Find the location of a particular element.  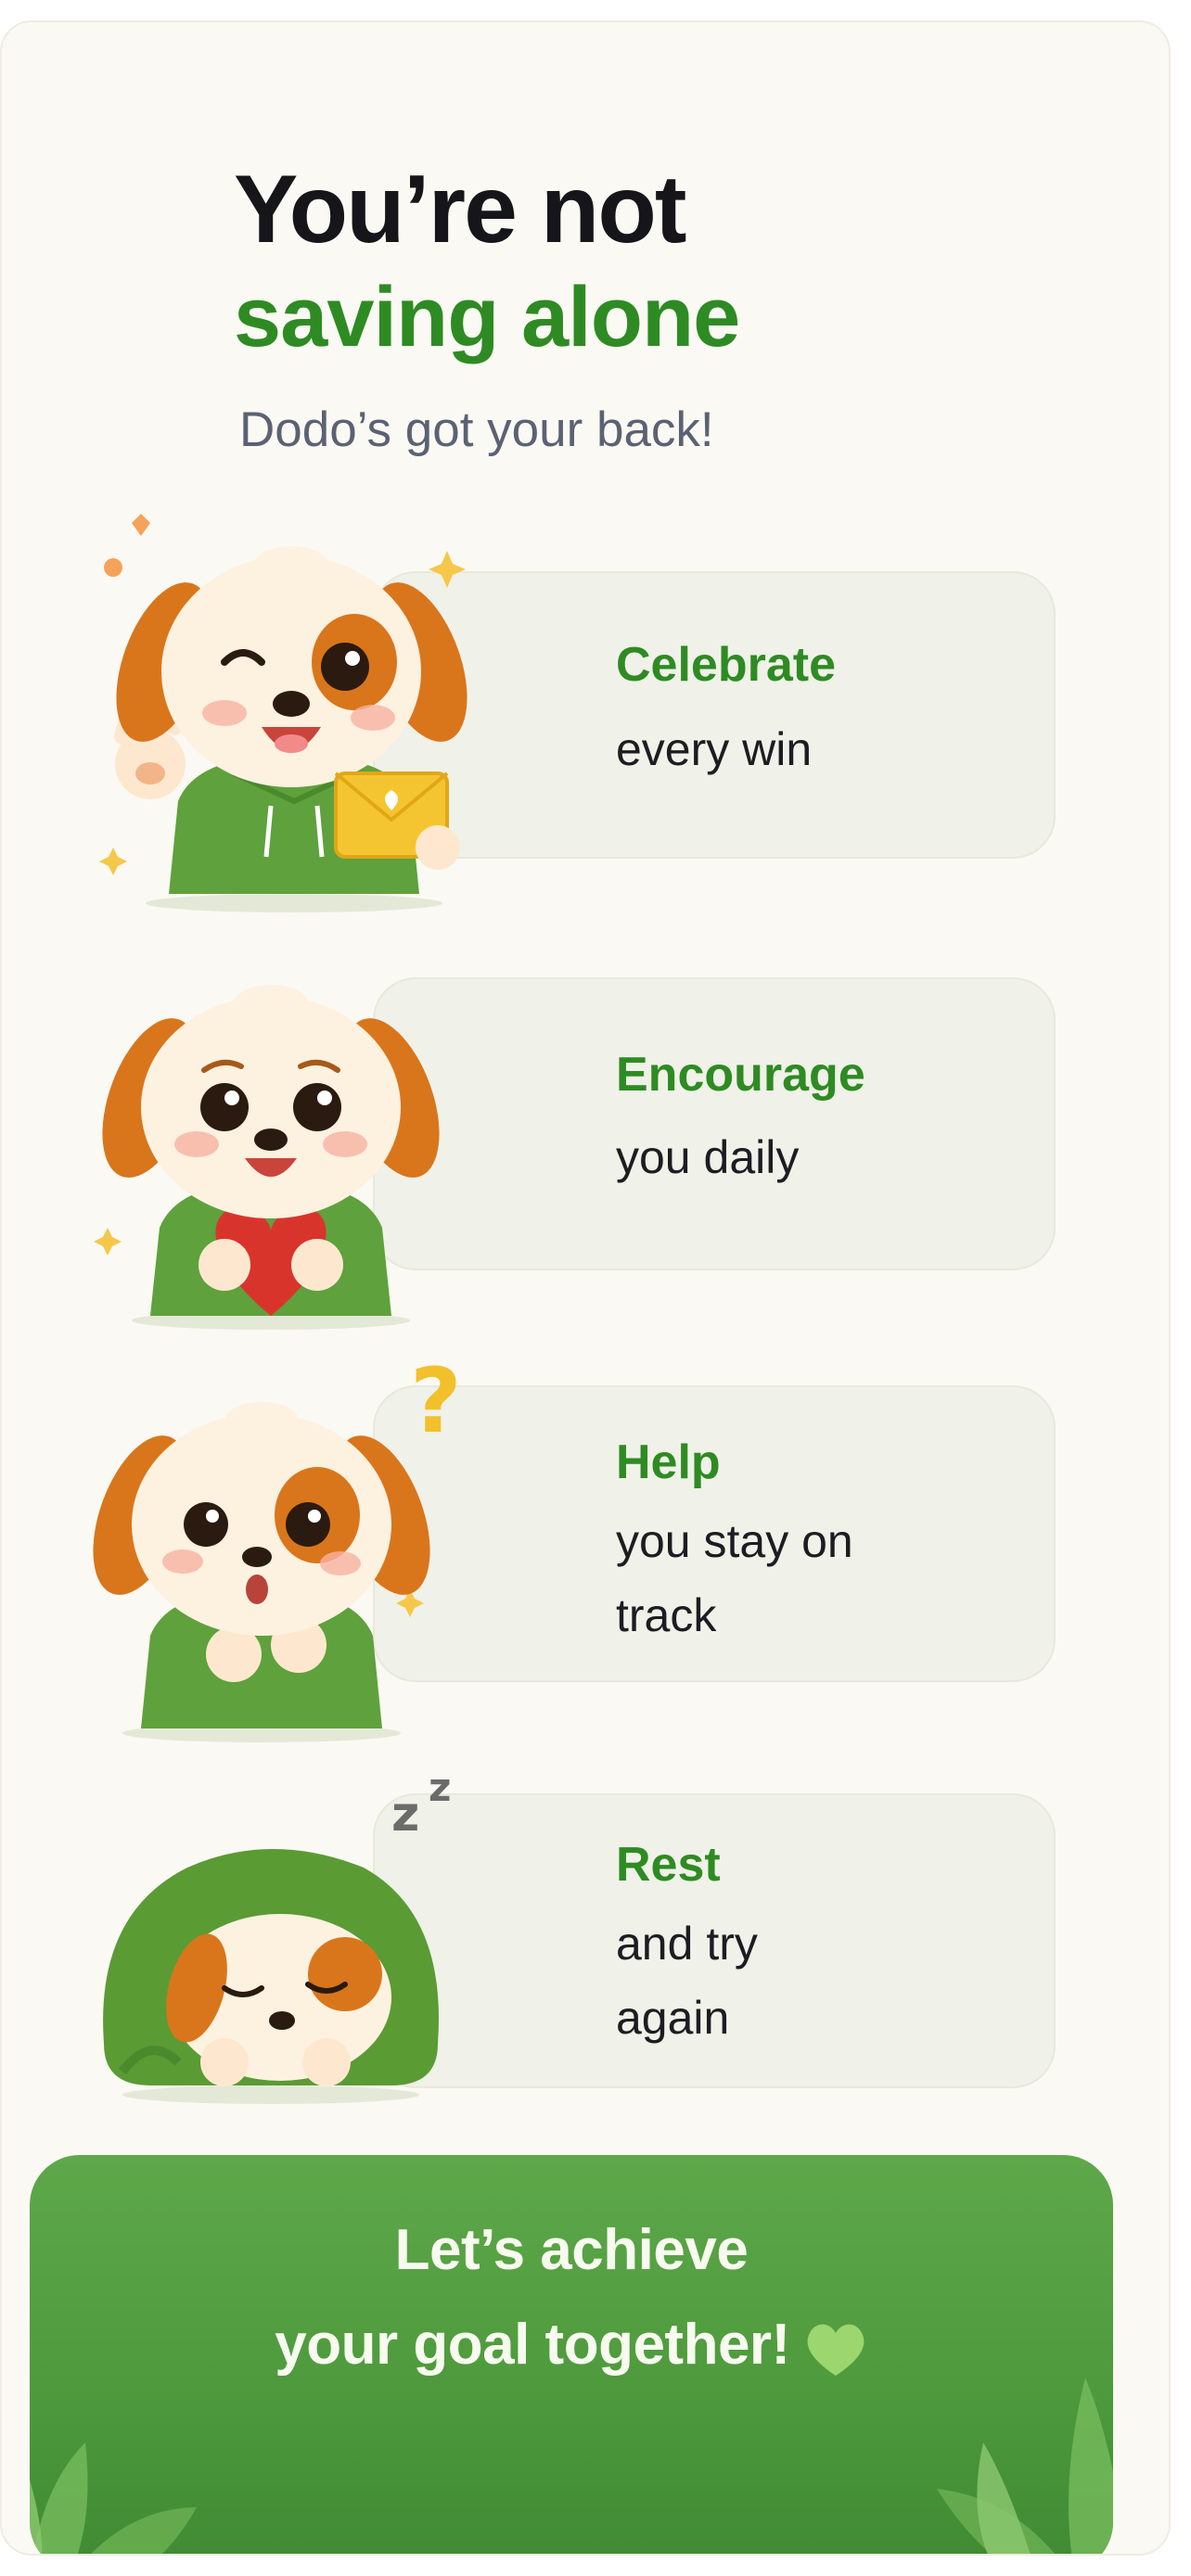

feature-card-title: Help is located at coordinates (668, 1462).